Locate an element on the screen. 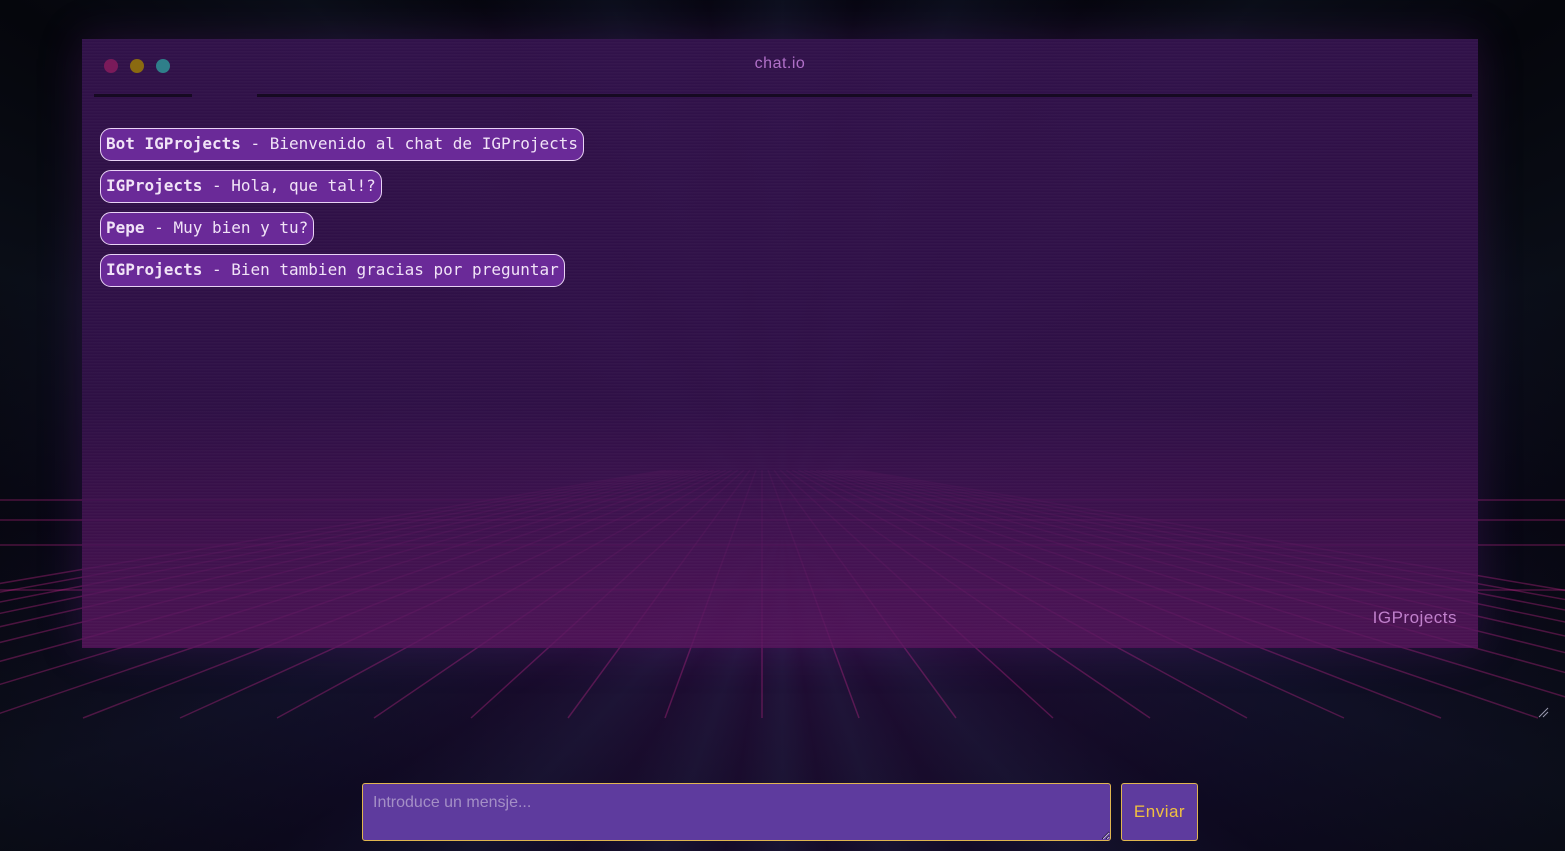 Image resolution: width=1565 pixels, height=851 pixels. chat-message: IGProjects - Hola, que tal!? is located at coordinates (241, 186).